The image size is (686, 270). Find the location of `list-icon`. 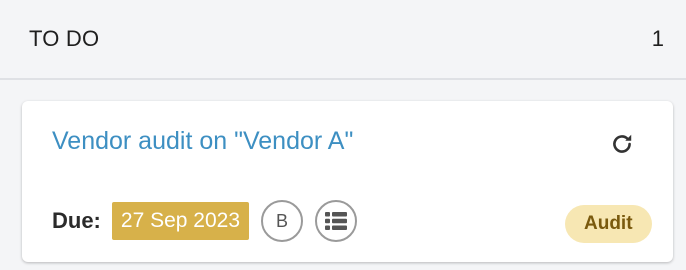

list-icon is located at coordinates (336, 221).